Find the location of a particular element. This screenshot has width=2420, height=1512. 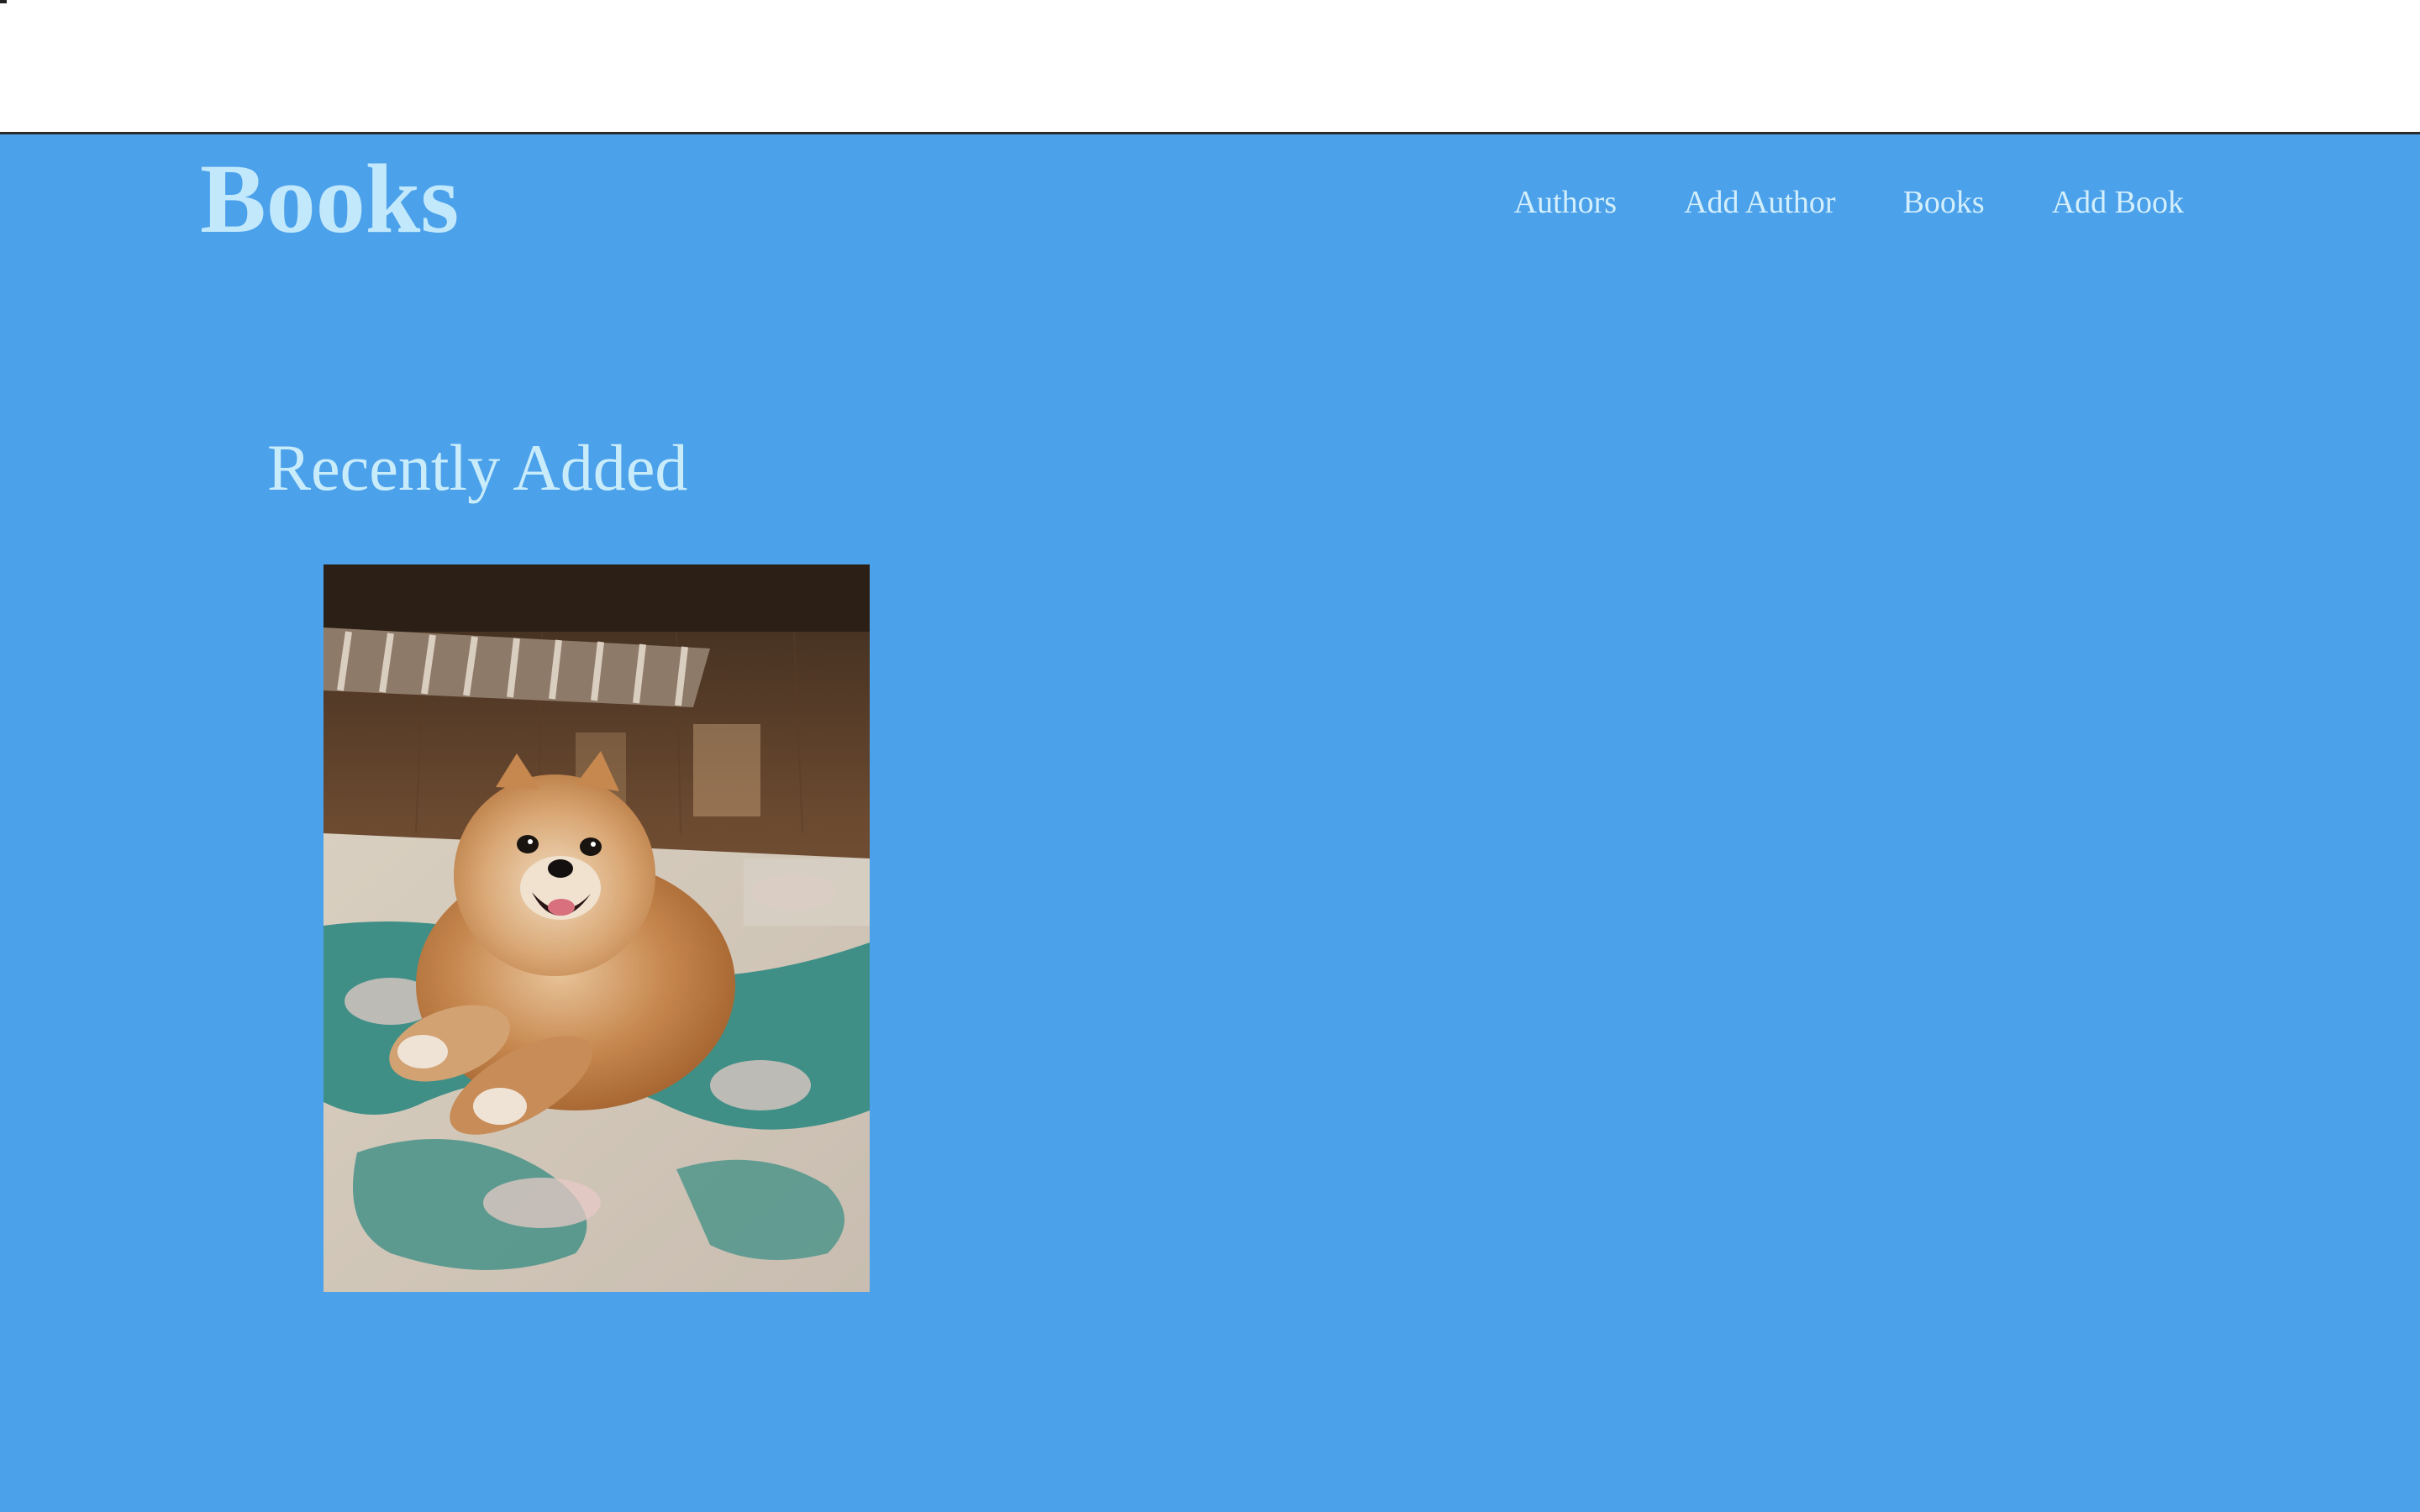

nav-books-link: Books is located at coordinates (1944, 202).